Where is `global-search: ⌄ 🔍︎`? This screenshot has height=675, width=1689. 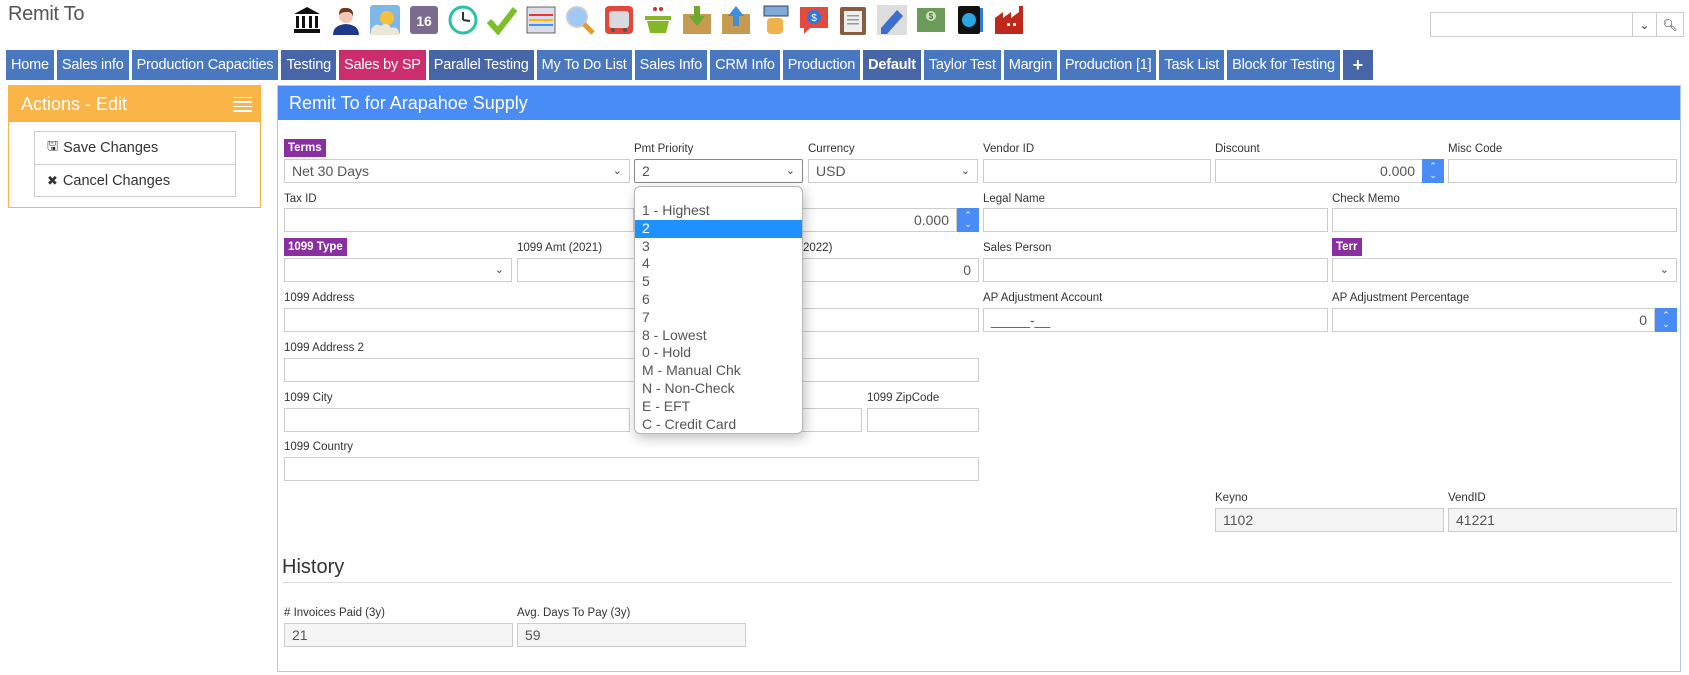 global-search: ⌄ 🔍︎ is located at coordinates (1557, 24).